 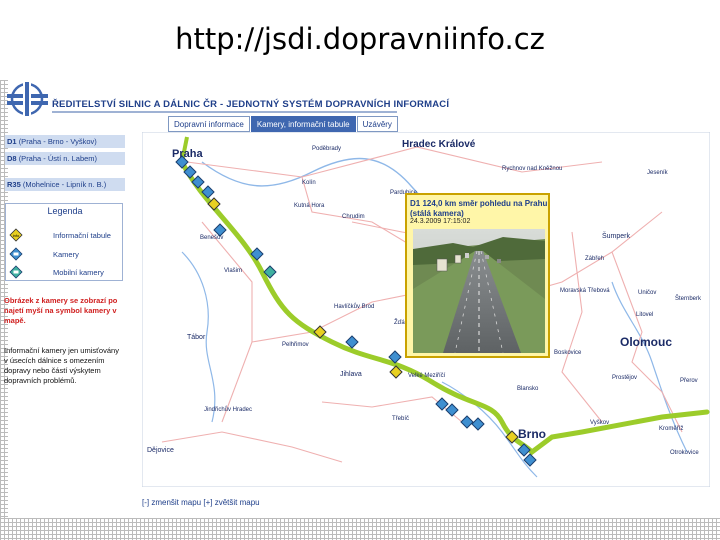 What do you see at coordinates (671, 429) in the screenshot?
I see `city-label: Kroměříž` at bounding box center [671, 429].